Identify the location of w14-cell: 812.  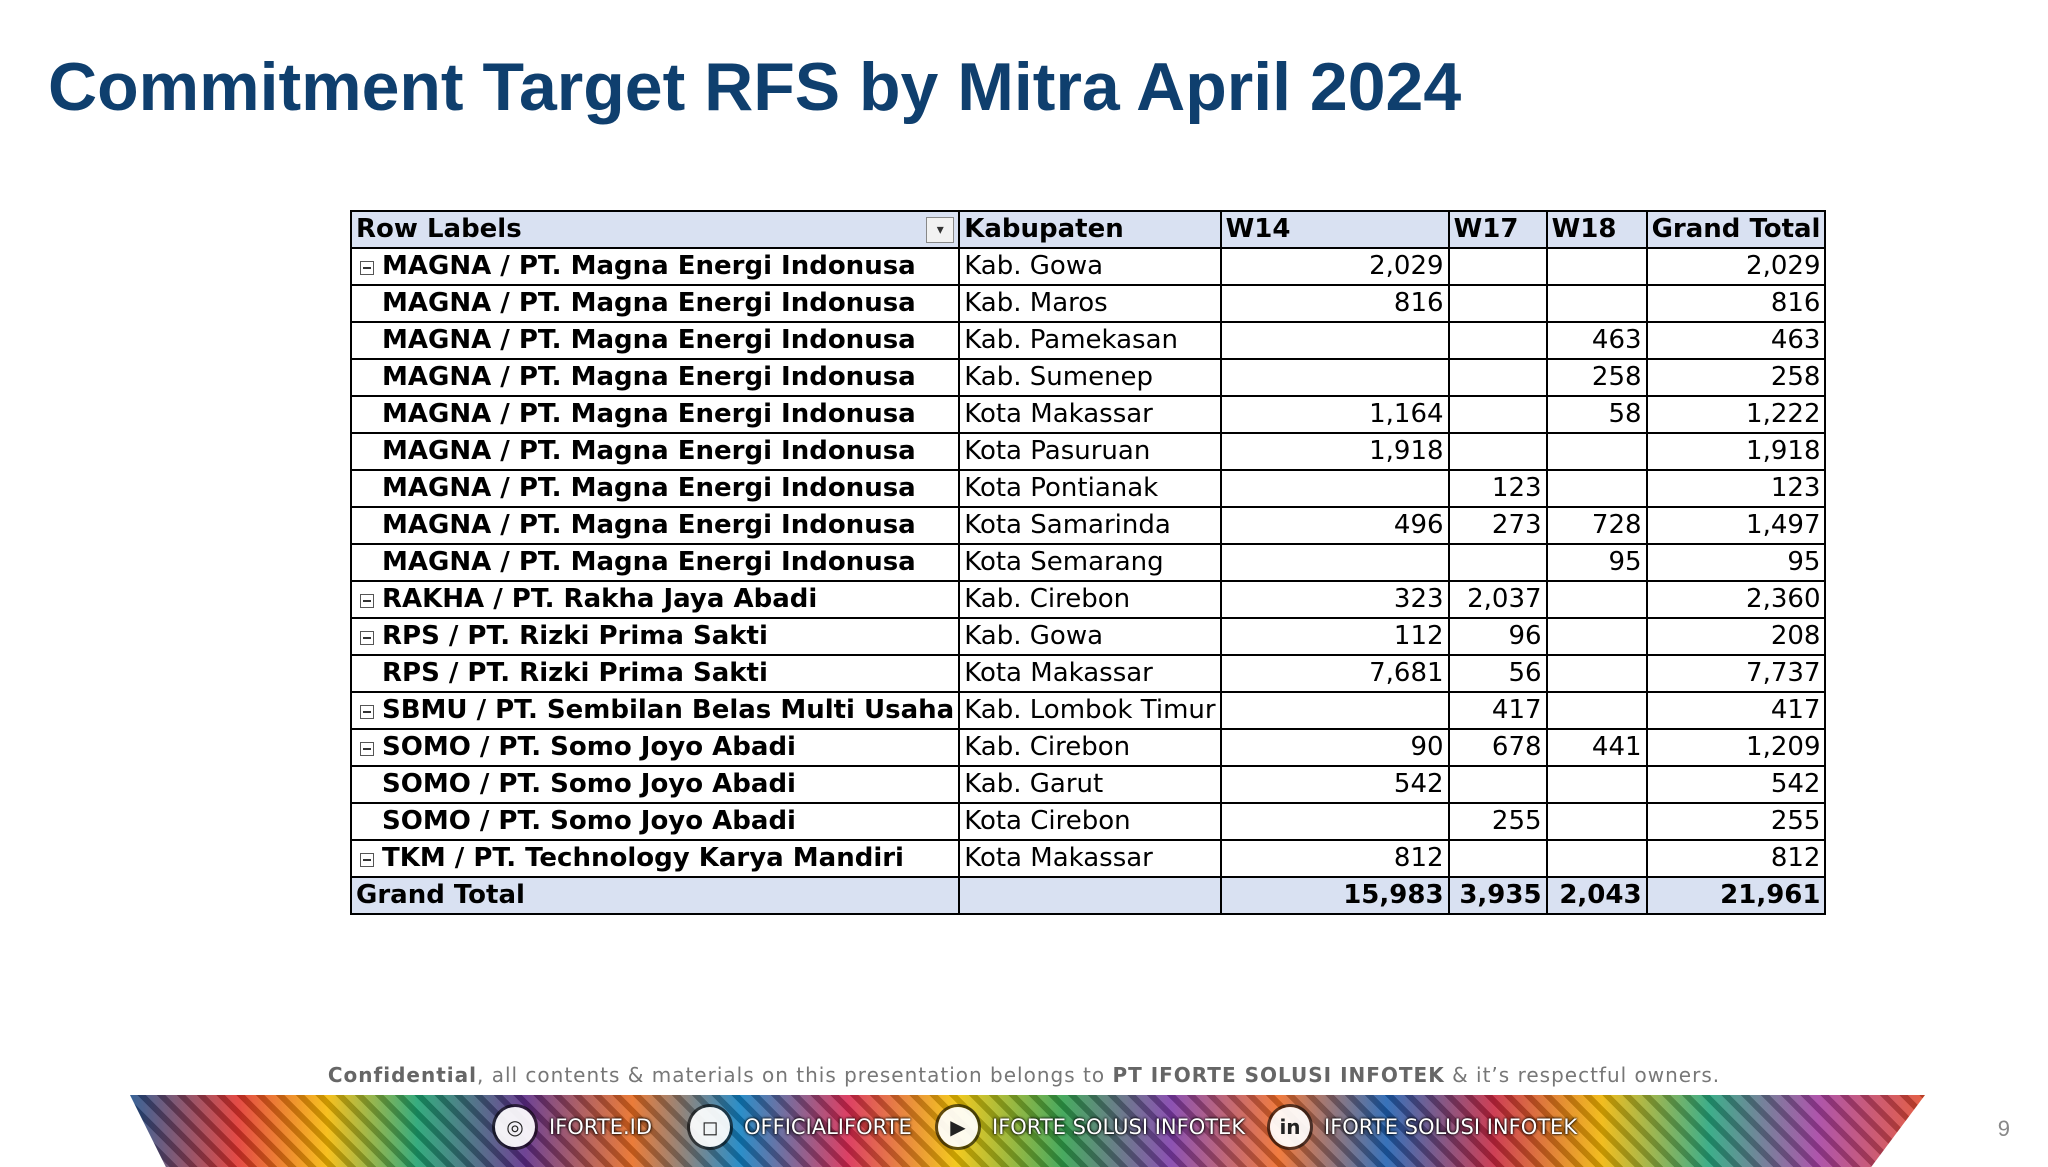
(1334, 858).